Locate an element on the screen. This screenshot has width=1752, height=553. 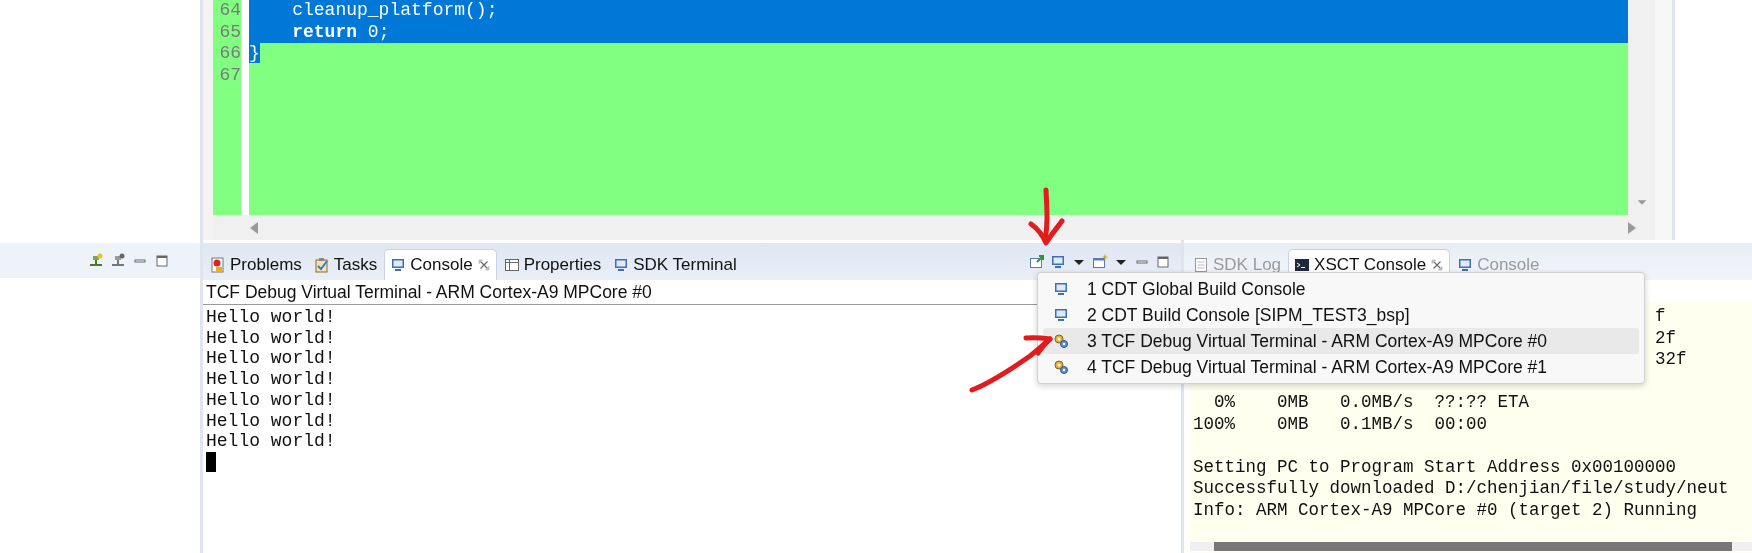
text-cursor is located at coordinates (211, 461).